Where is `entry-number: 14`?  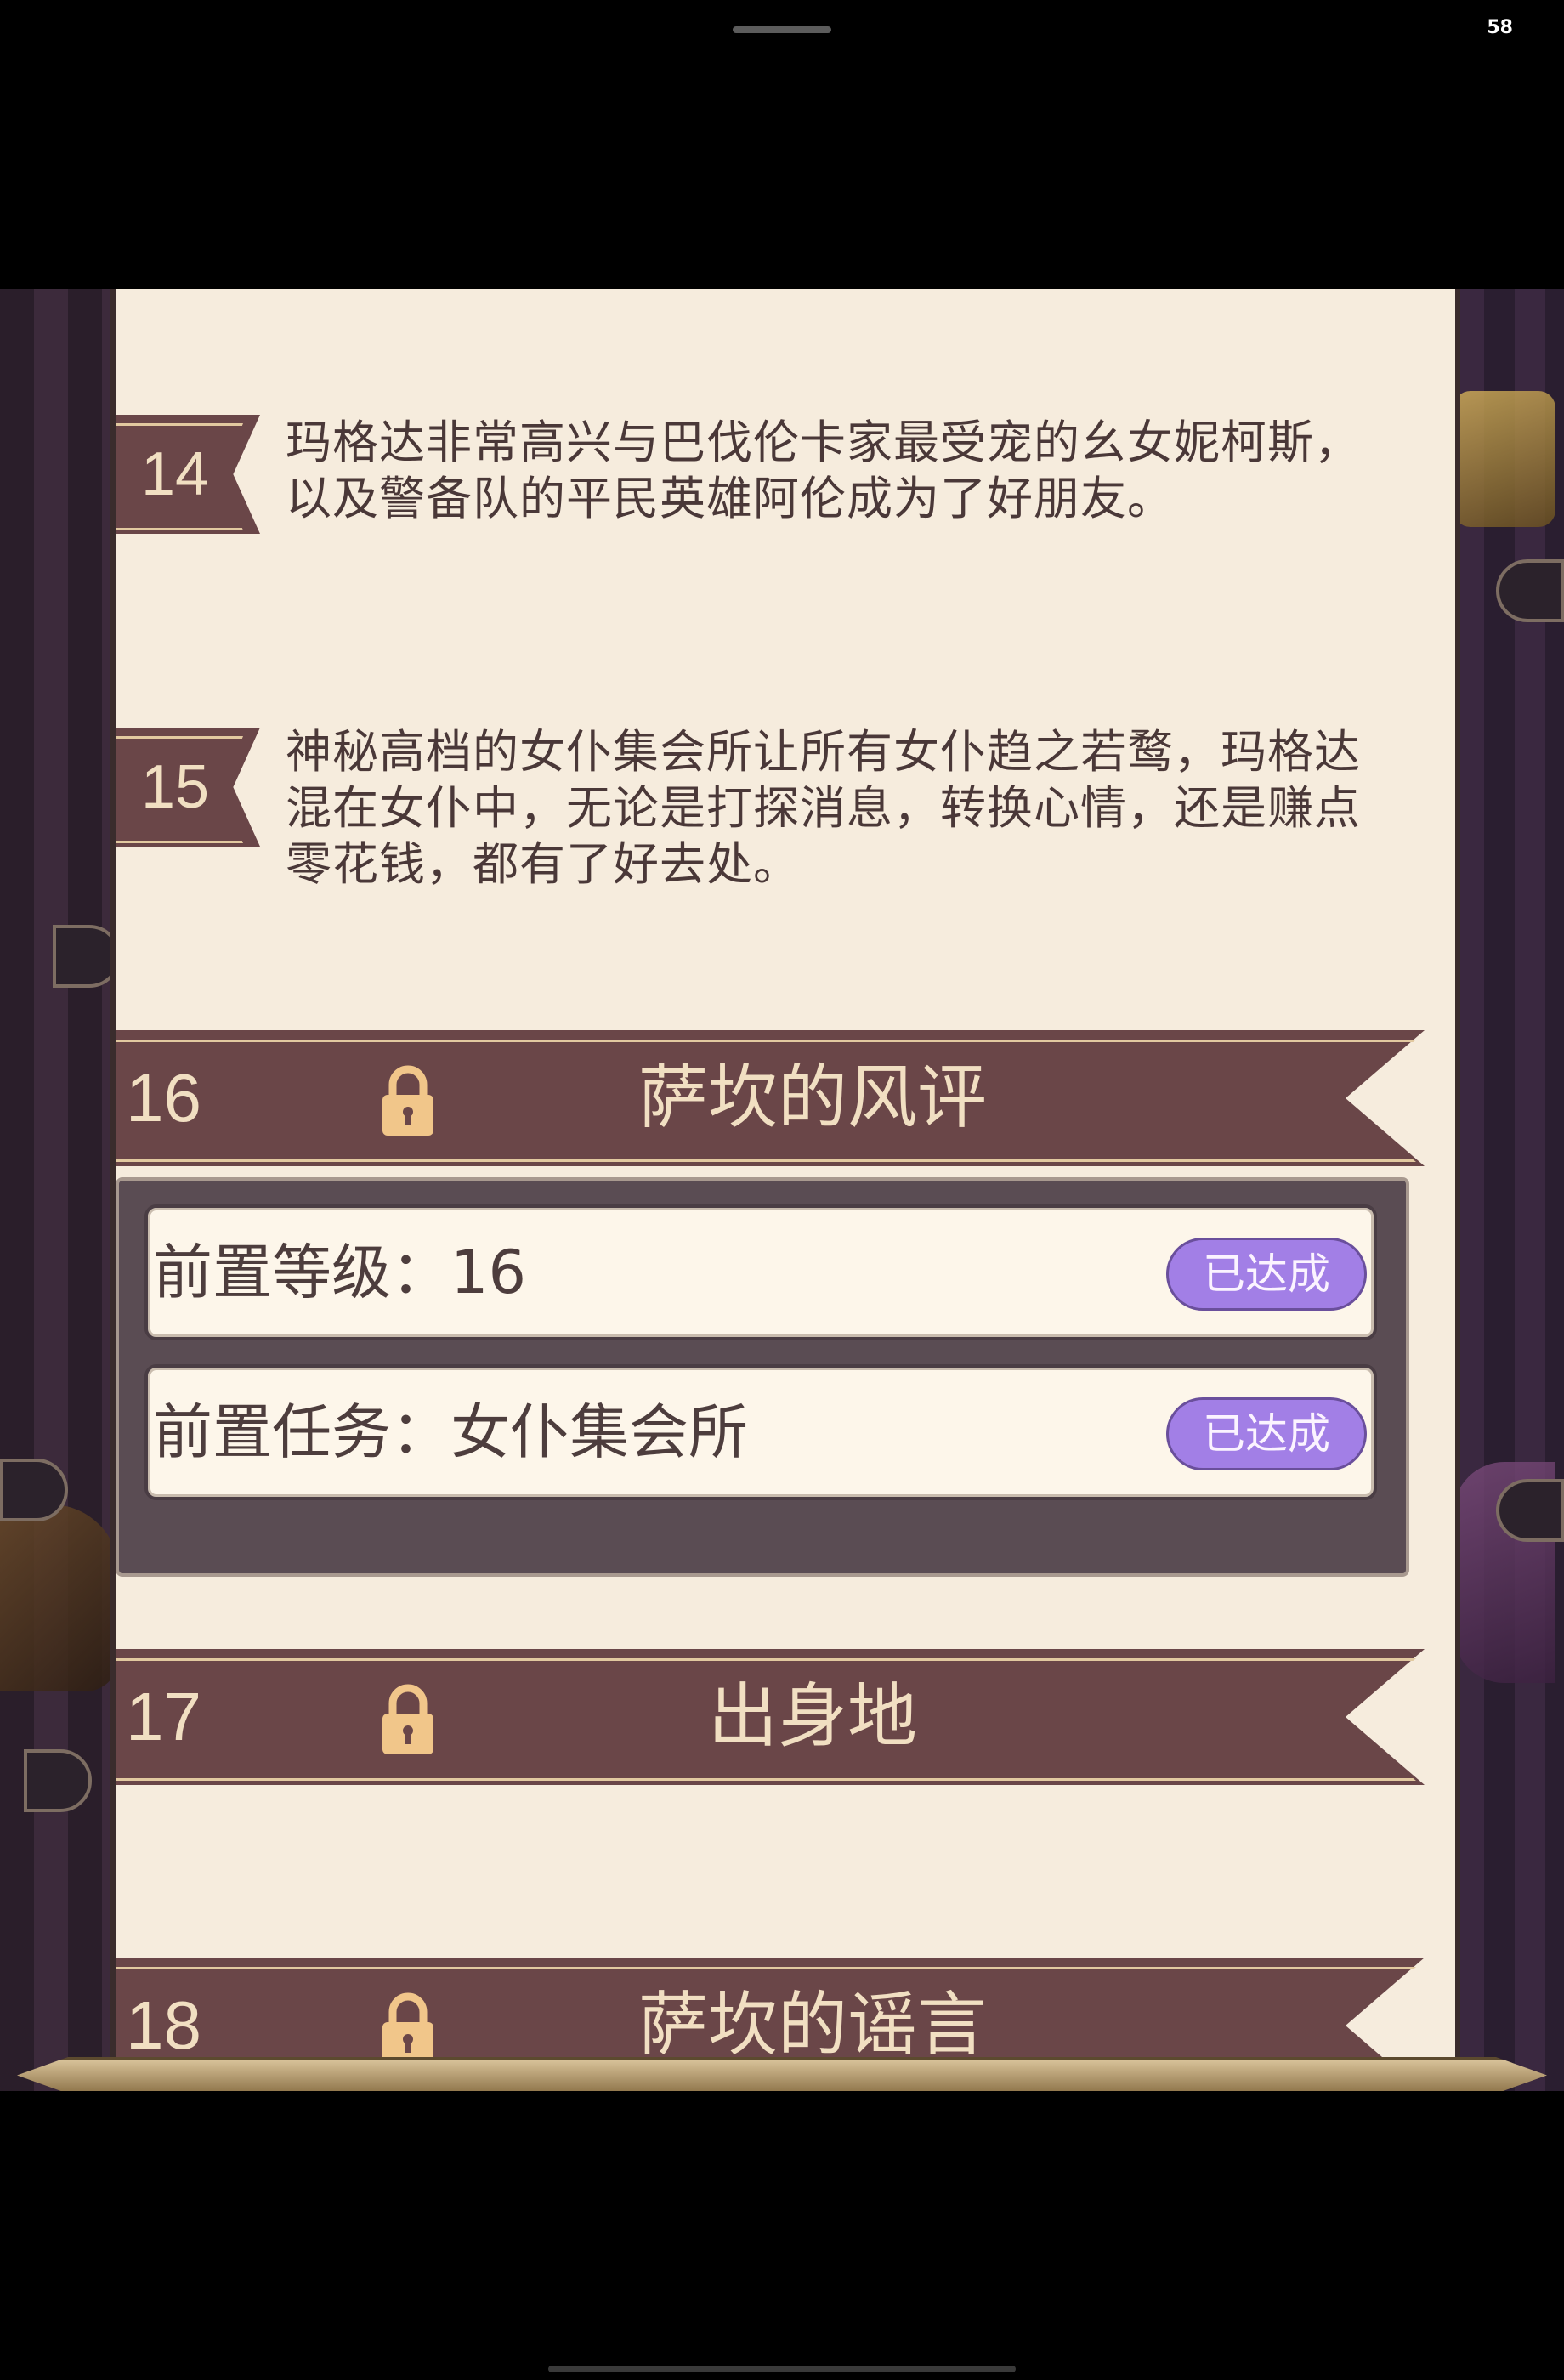
entry-number: 14 is located at coordinates (175, 474).